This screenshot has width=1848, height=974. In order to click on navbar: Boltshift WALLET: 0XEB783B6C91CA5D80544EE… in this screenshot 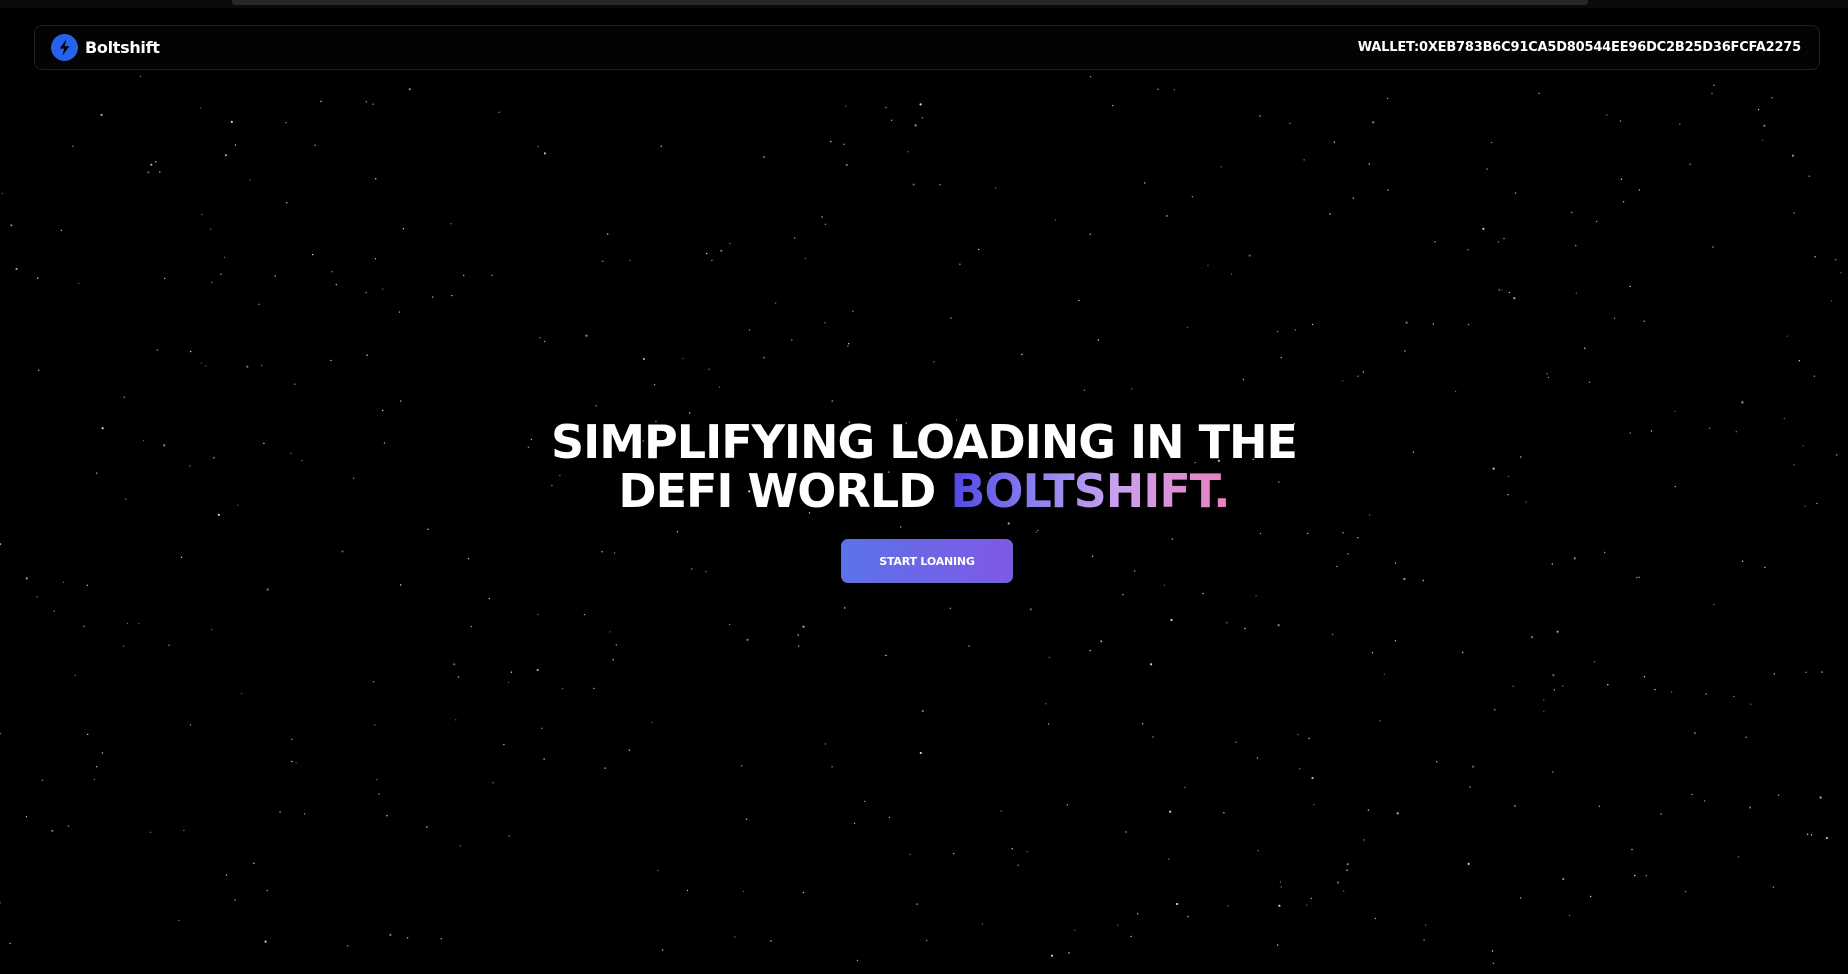, I will do `click(927, 47)`.